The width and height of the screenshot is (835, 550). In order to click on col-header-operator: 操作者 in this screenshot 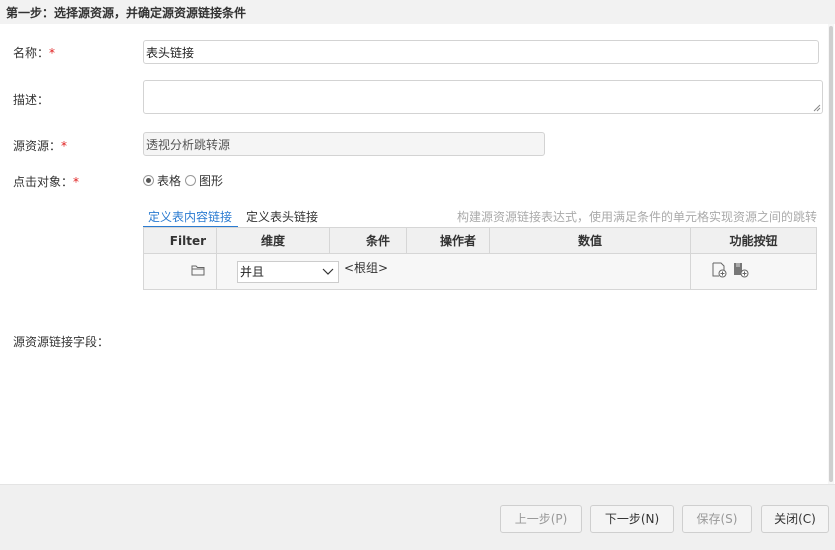, I will do `click(448, 241)`.